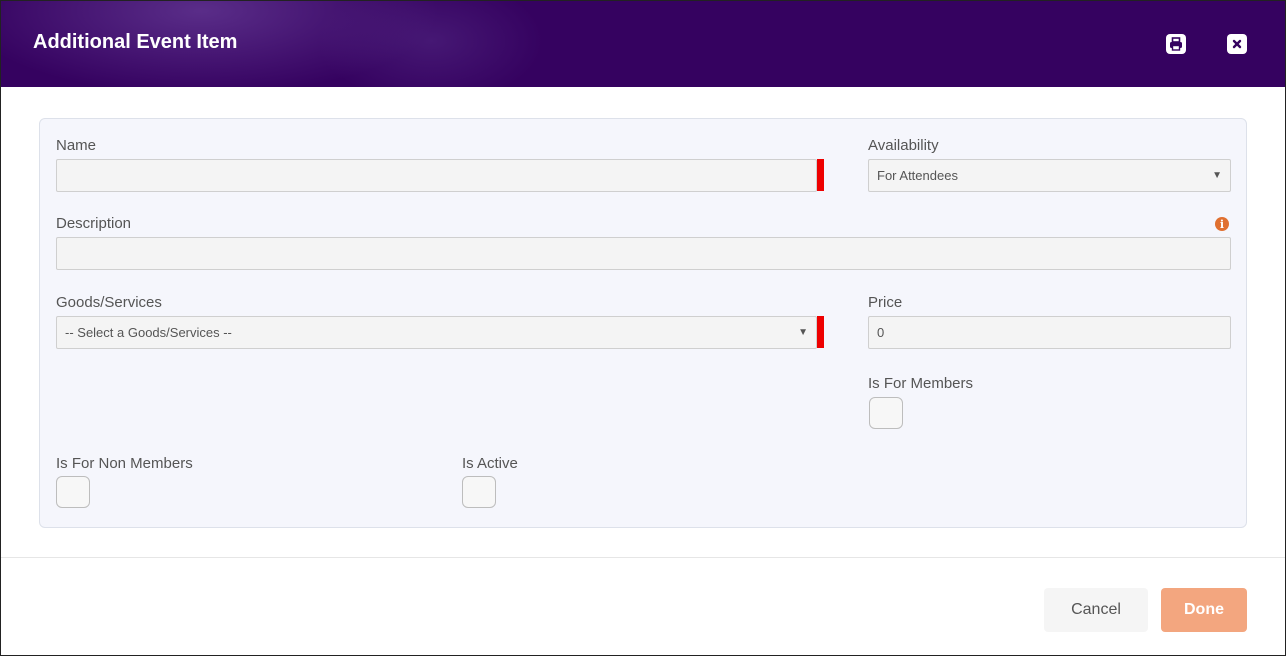 The image size is (1286, 656). I want to click on description-label: Description, so click(94, 223).